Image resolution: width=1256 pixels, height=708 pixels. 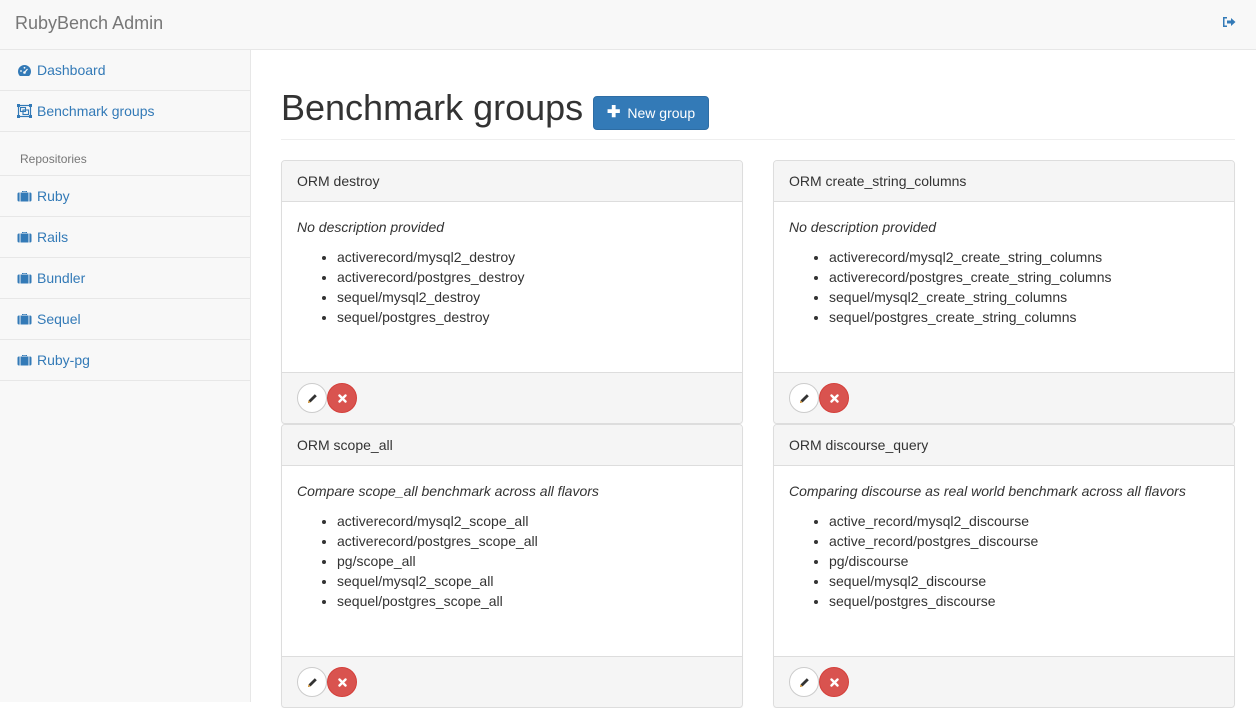 I want to click on sidebar-item-rails: Rails, so click(x=125, y=237).